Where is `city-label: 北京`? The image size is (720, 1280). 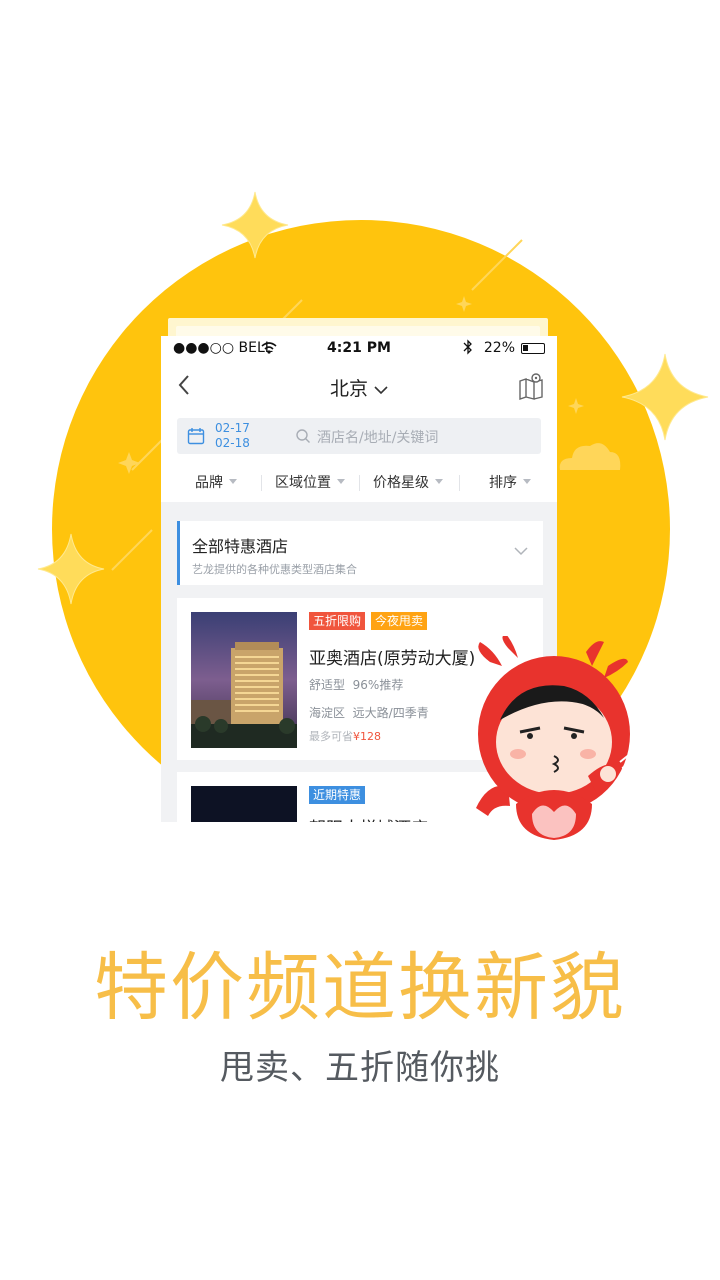 city-label: 北京 is located at coordinates (348, 389).